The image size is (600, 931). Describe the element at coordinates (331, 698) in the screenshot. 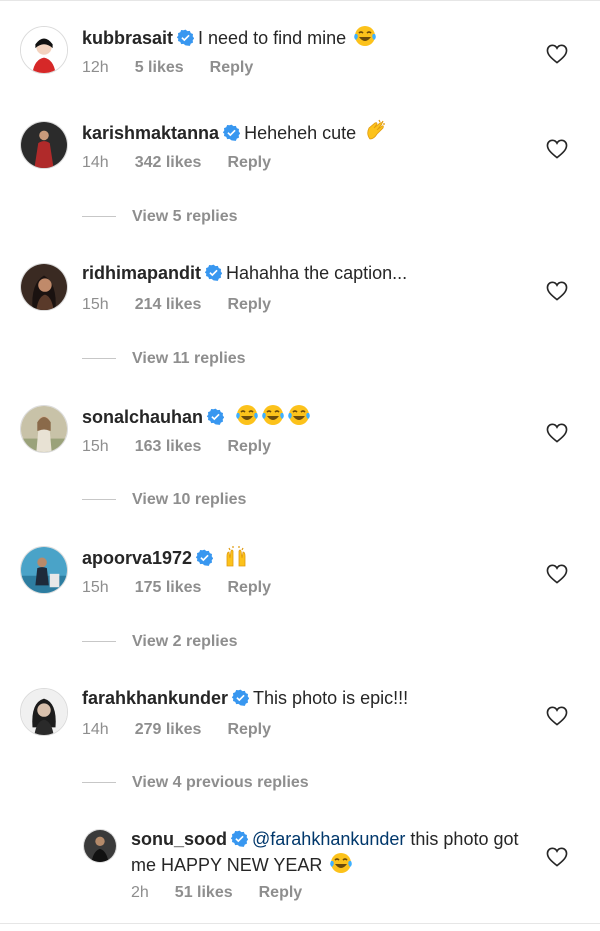

I see `comment-text: This photo is epic!!!` at that location.